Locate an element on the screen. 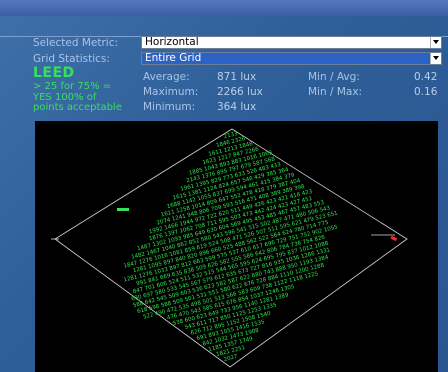 Image resolution: width=448 pixels, height=372 pixels. average-value: 871 lux is located at coordinates (237, 77).